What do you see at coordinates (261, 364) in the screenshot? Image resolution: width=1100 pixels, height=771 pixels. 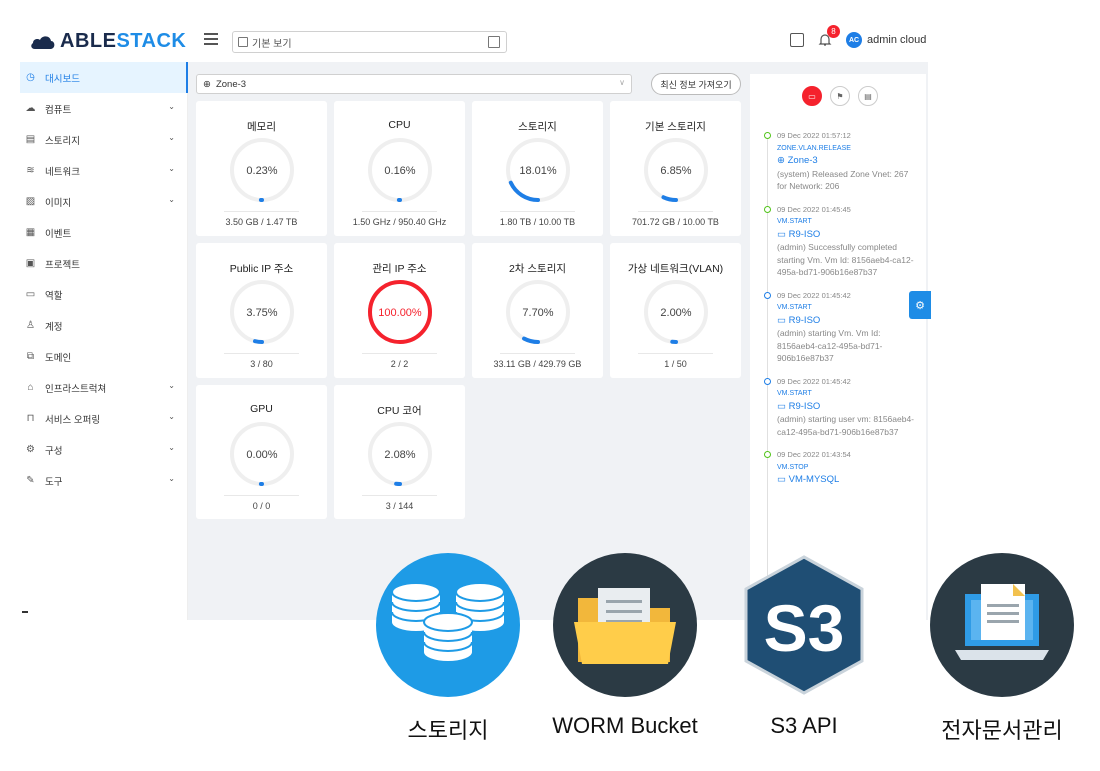 I see `card-usage-footer: 3 / 80` at bounding box center [261, 364].